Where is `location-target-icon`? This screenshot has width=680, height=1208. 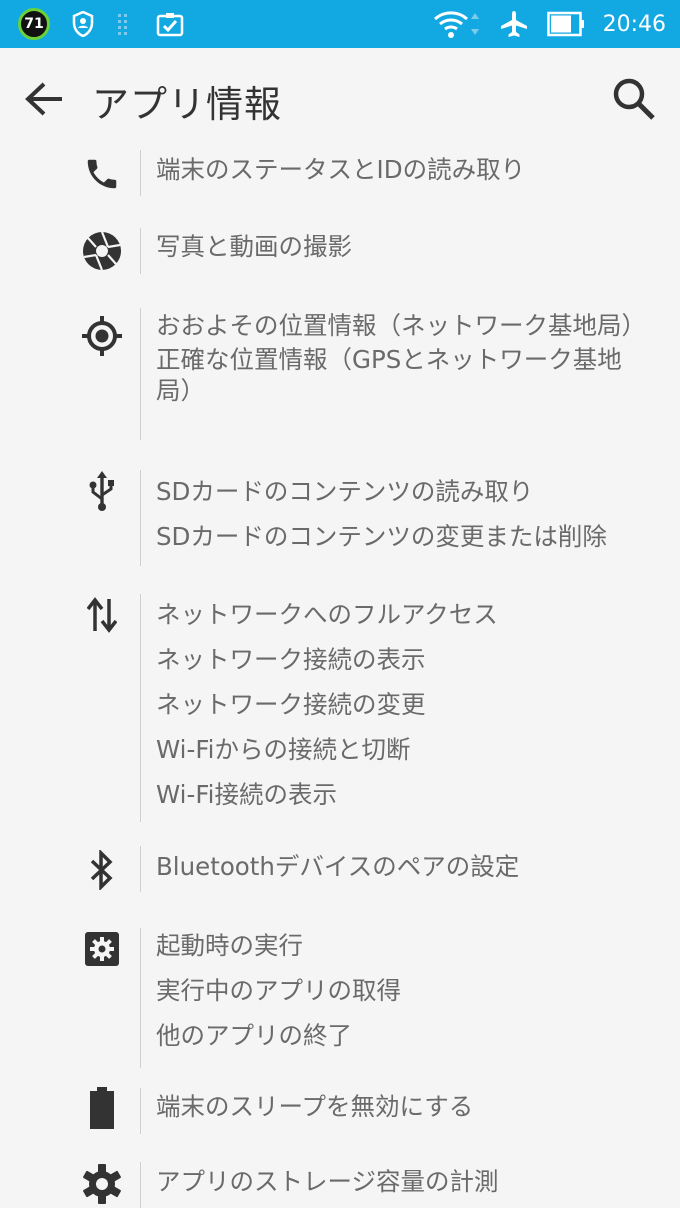 location-target-icon is located at coordinates (102, 336).